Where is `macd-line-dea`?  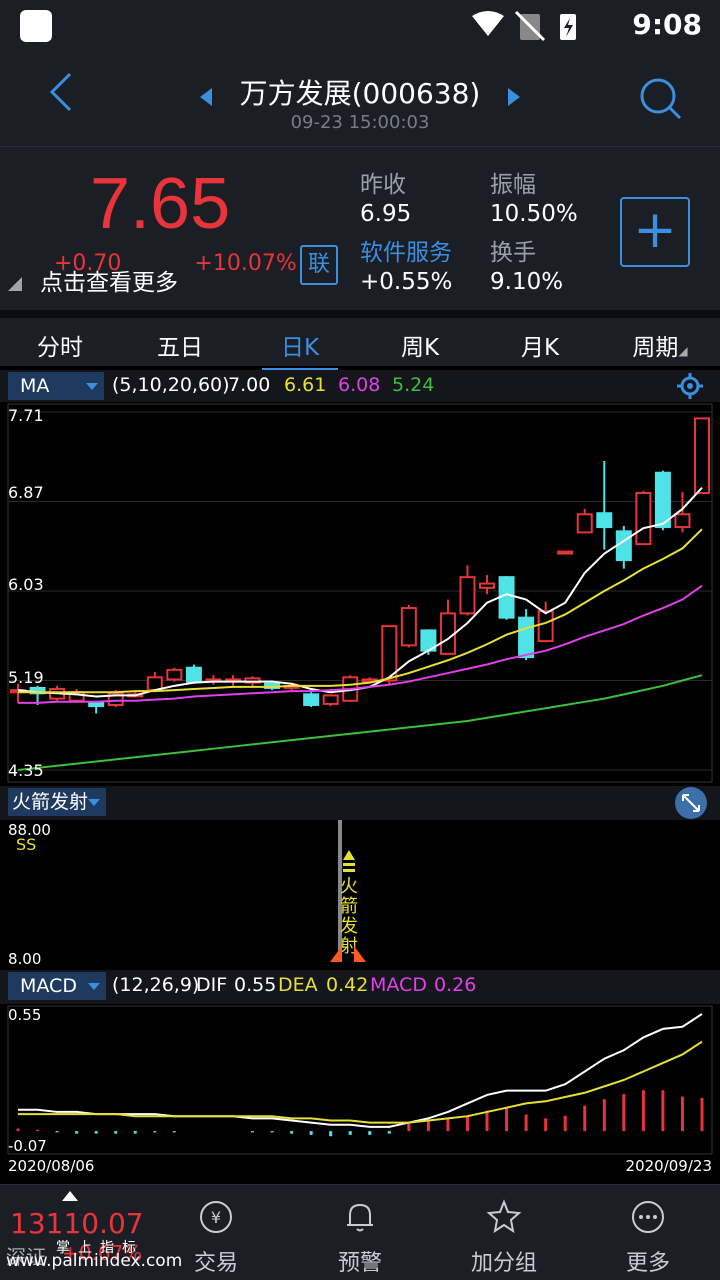
macd-line-dea is located at coordinates (360, 1082).